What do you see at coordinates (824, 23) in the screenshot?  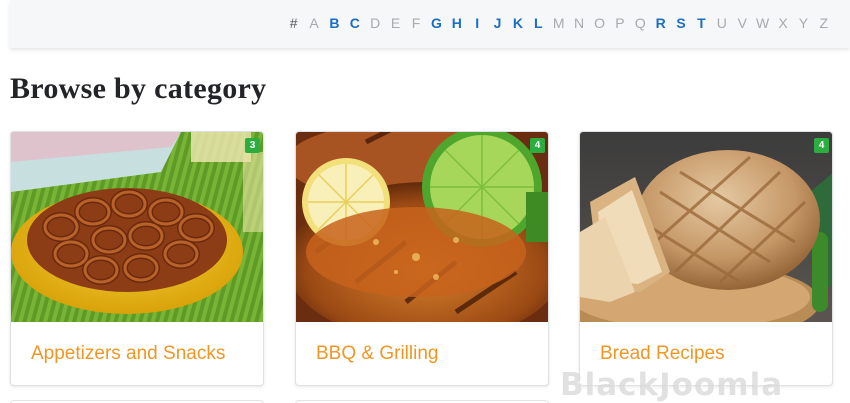 I see `alphabet-letter-z: Z` at bounding box center [824, 23].